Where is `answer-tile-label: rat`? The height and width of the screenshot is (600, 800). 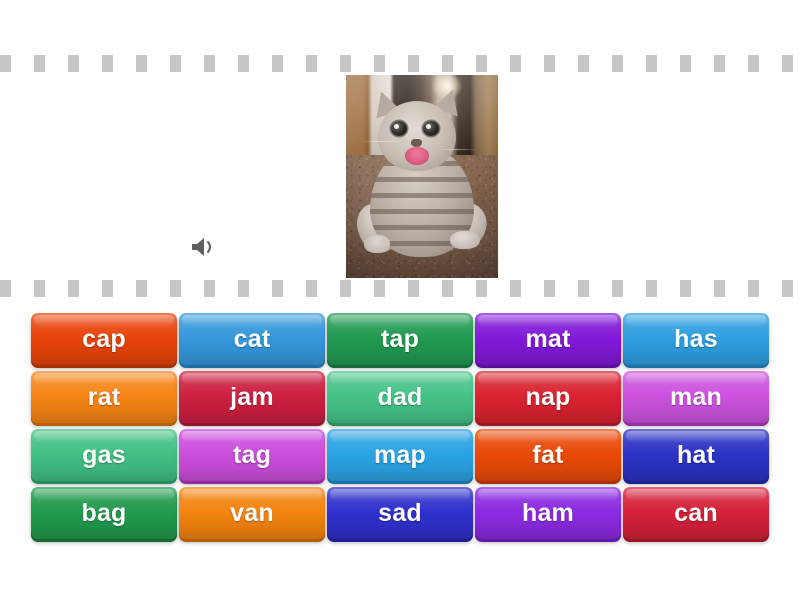 answer-tile-label: rat is located at coordinates (104, 396).